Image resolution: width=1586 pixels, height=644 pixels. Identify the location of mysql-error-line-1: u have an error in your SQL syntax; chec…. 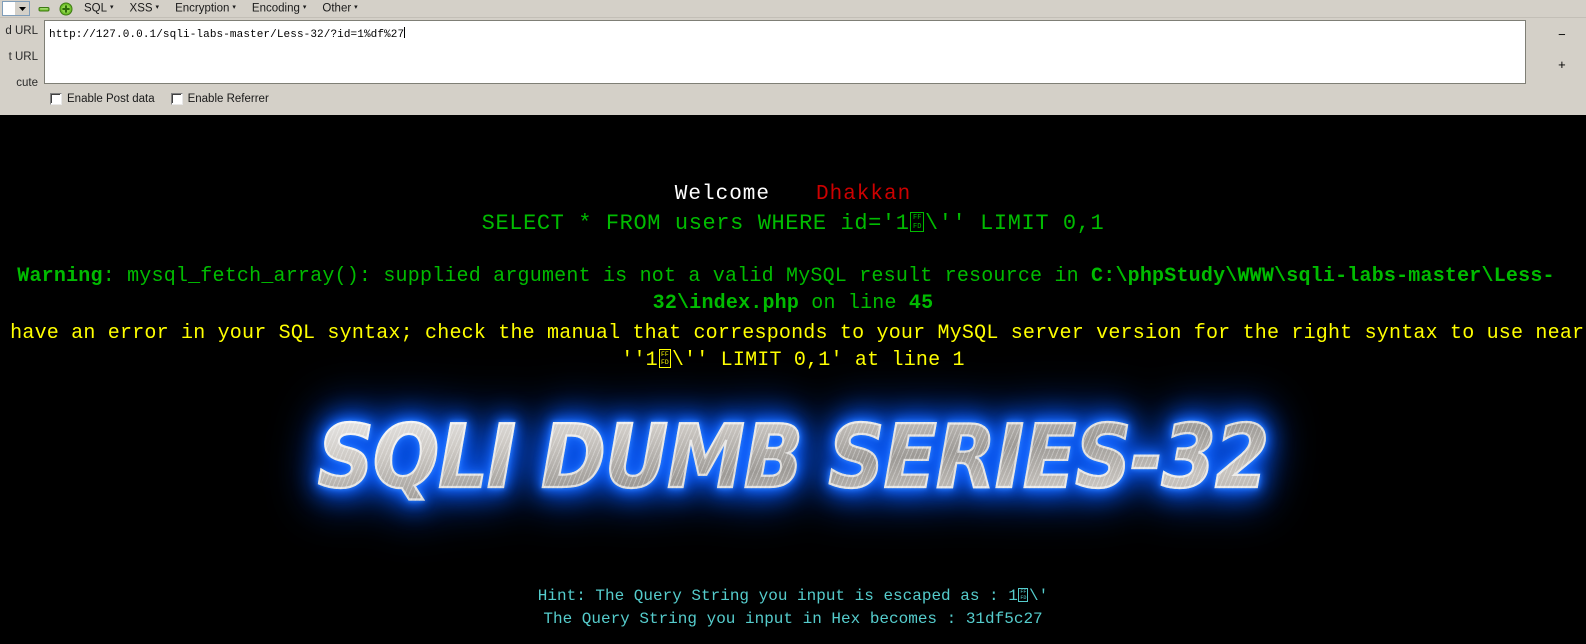
(792, 333).